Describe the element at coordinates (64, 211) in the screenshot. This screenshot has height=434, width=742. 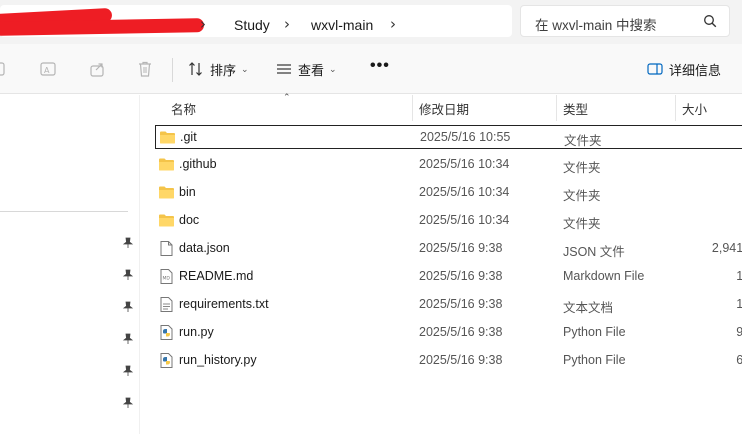
I see `nav-divider` at that location.